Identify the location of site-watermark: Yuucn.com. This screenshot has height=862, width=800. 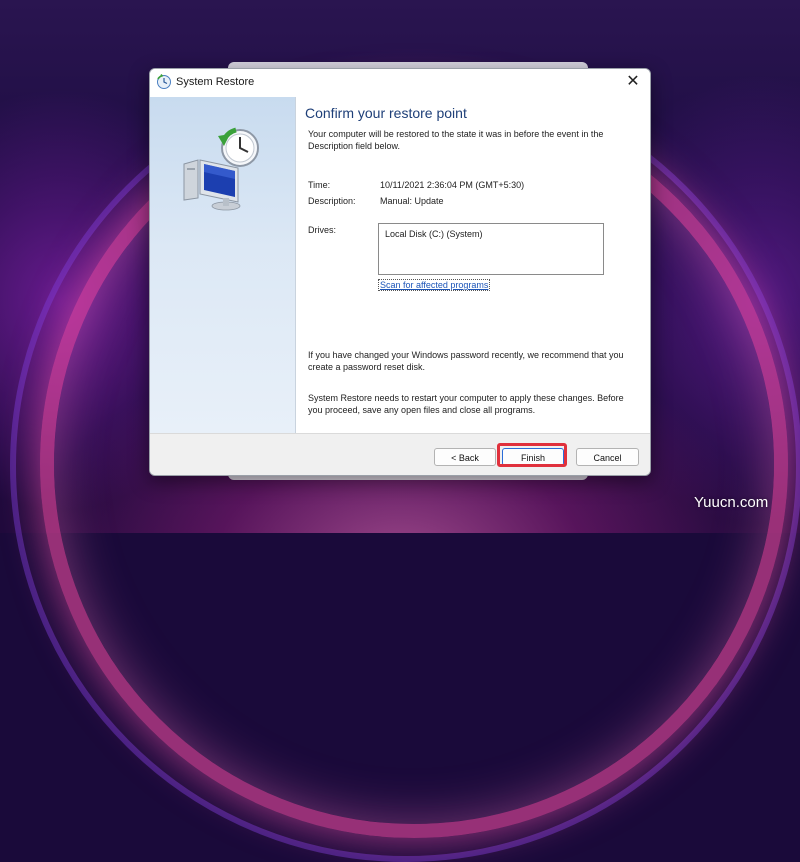
(731, 502).